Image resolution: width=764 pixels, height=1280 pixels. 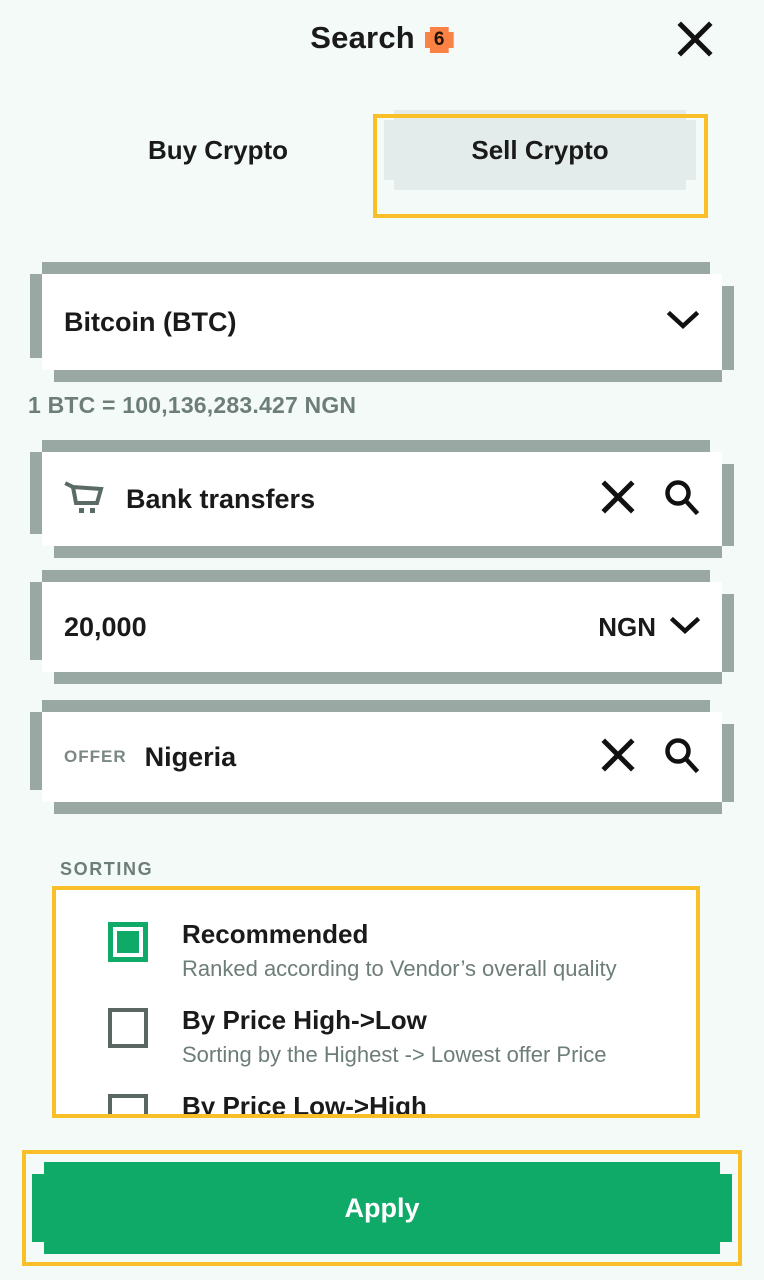 I want to click on crypto-select-field: Bitcoin (BTC), so click(x=382, y=322).